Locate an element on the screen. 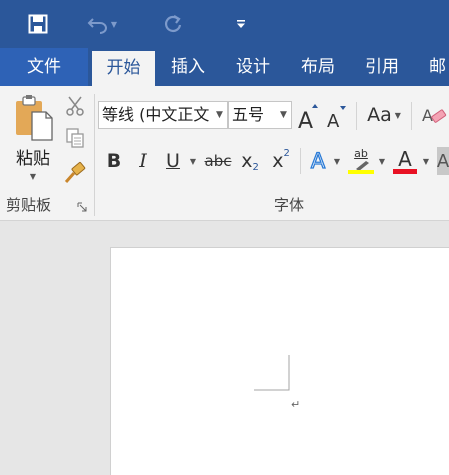 The image size is (449, 475). strikethrough-label: abc is located at coordinates (218, 161).